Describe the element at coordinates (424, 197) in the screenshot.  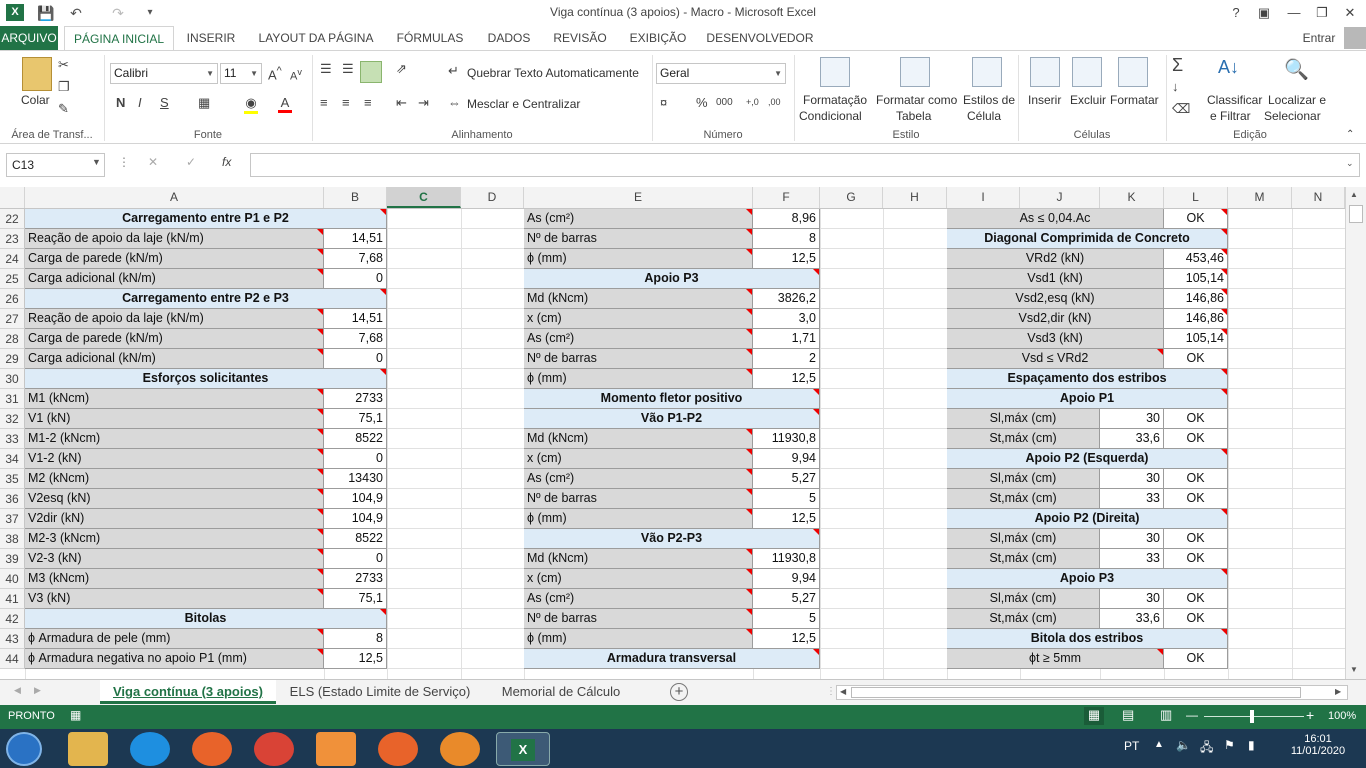
I see `col-header-c: C` at that location.